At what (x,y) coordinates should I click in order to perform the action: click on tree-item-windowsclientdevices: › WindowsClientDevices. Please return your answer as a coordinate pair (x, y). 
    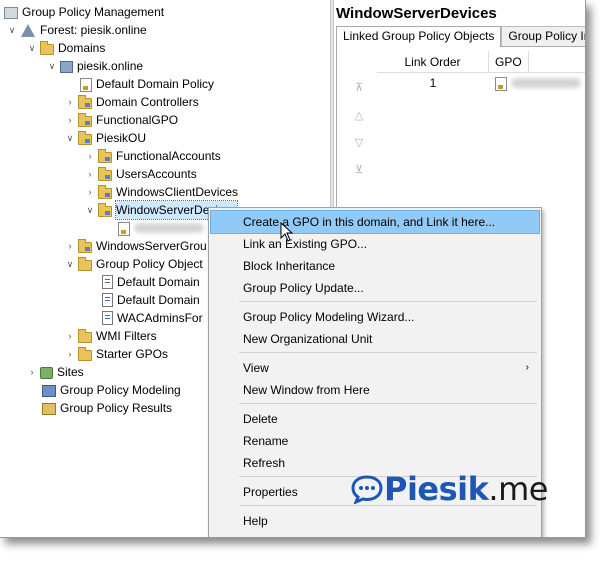
    Looking at the image, I should click on (161, 192).